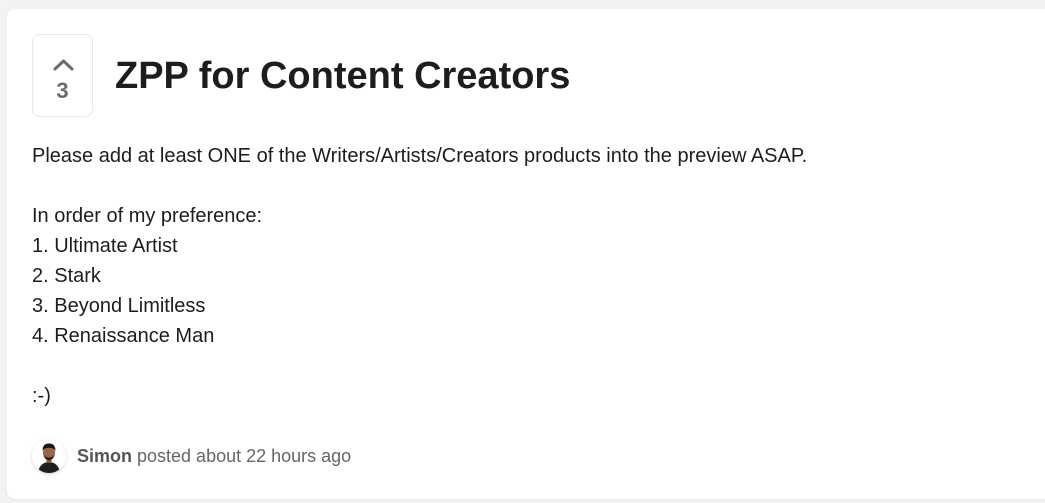 This screenshot has height=503, width=1045. Describe the element at coordinates (41, 396) in the screenshot. I see `body-line: :-)` at that location.